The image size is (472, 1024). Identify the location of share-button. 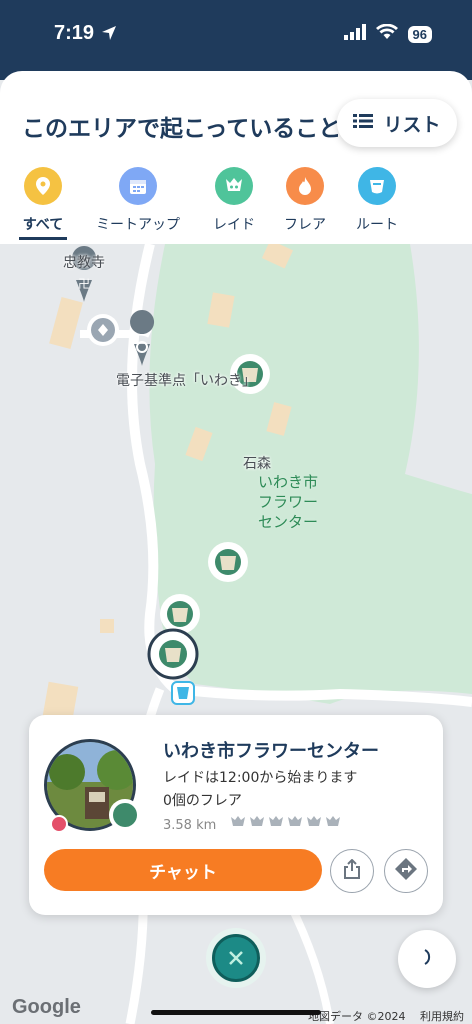
(352, 871).